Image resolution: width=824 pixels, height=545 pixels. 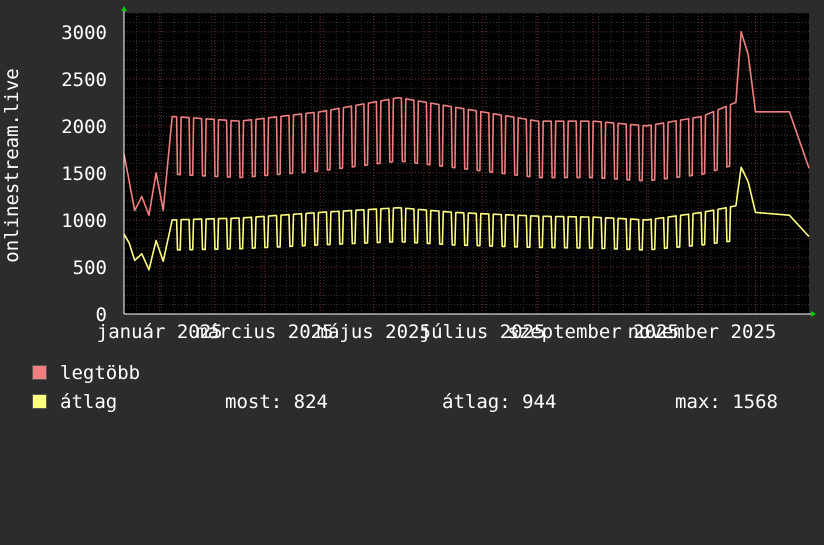 I want to click on legend-swatch-avg, so click(x=39, y=401).